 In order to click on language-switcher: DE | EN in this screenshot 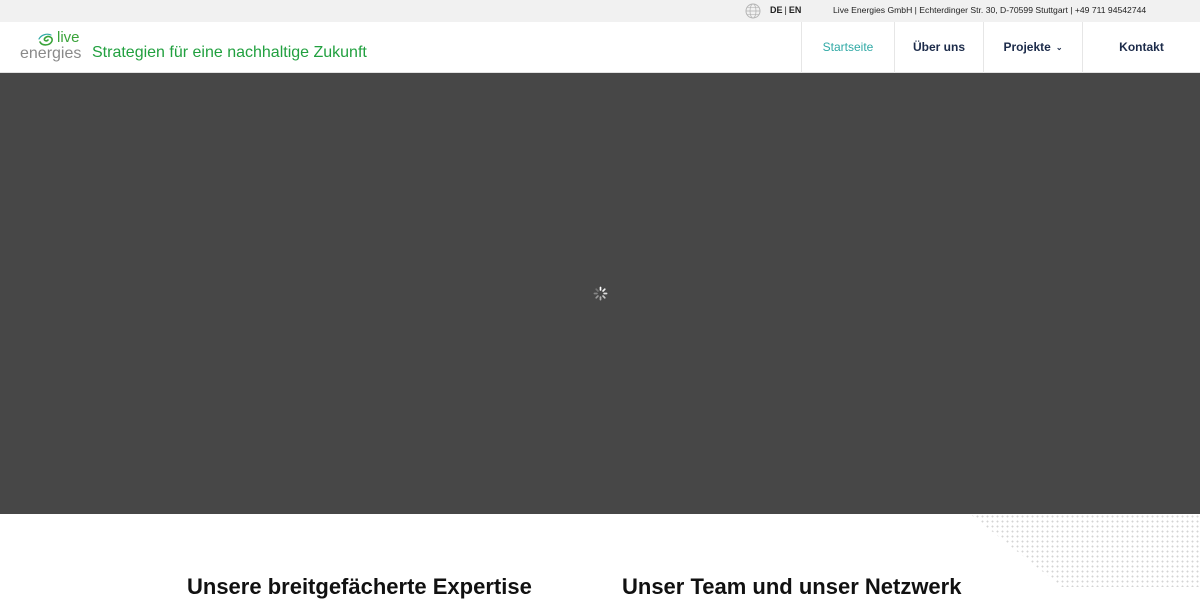, I will do `click(785, 11)`.